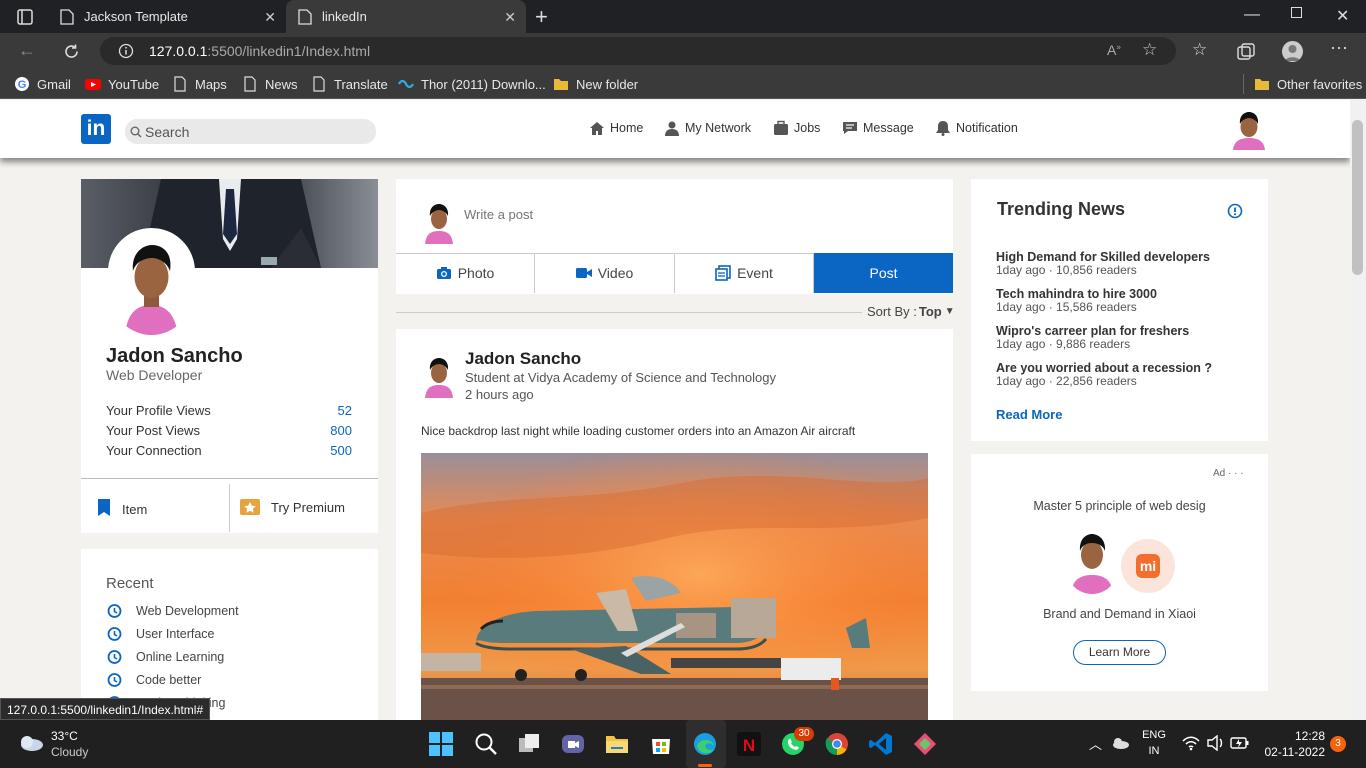 This screenshot has width=1366, height=768. I want to click on language-code: ENG, so click(1154, 735).